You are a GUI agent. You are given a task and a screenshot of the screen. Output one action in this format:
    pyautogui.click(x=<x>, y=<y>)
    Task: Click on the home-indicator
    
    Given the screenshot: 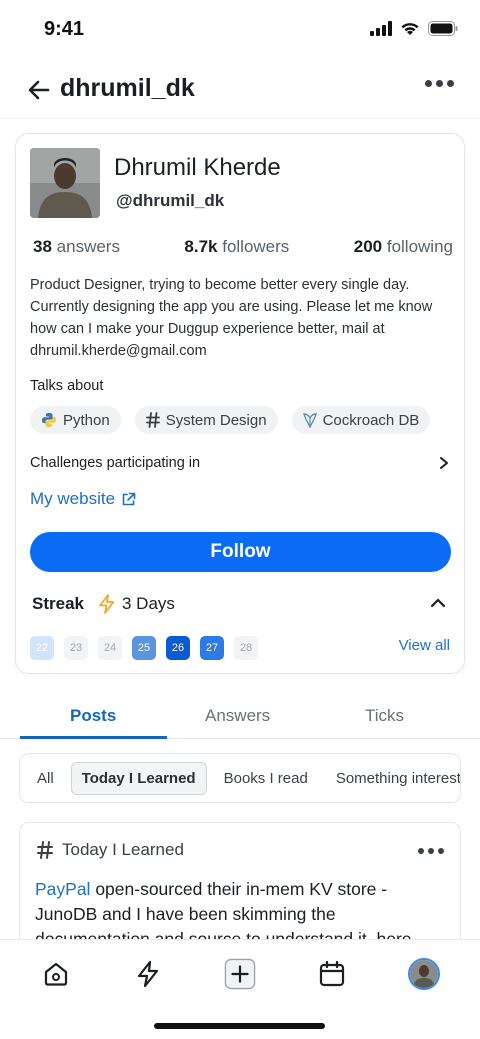 What is the action you would take?
    pyautogui.click(x=239, y=1026)
    